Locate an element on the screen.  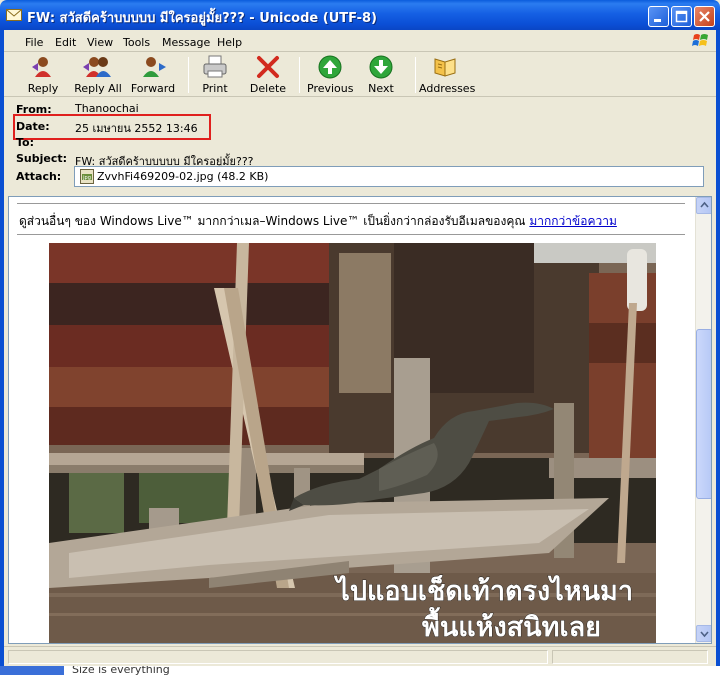
addresses-button: Addresses is located at coordinates (447, 75).